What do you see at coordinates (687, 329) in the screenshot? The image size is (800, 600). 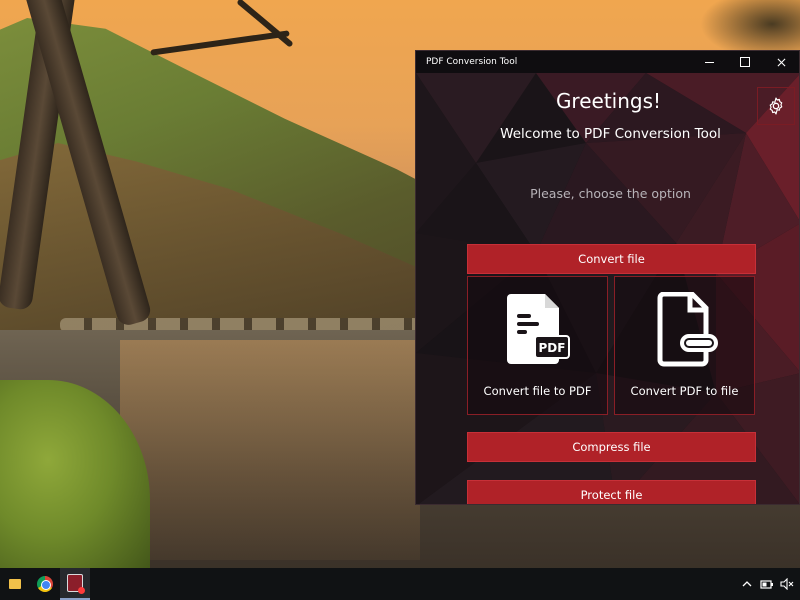 I see `pdf-to-file-icon` at bounding box center [687, 329].